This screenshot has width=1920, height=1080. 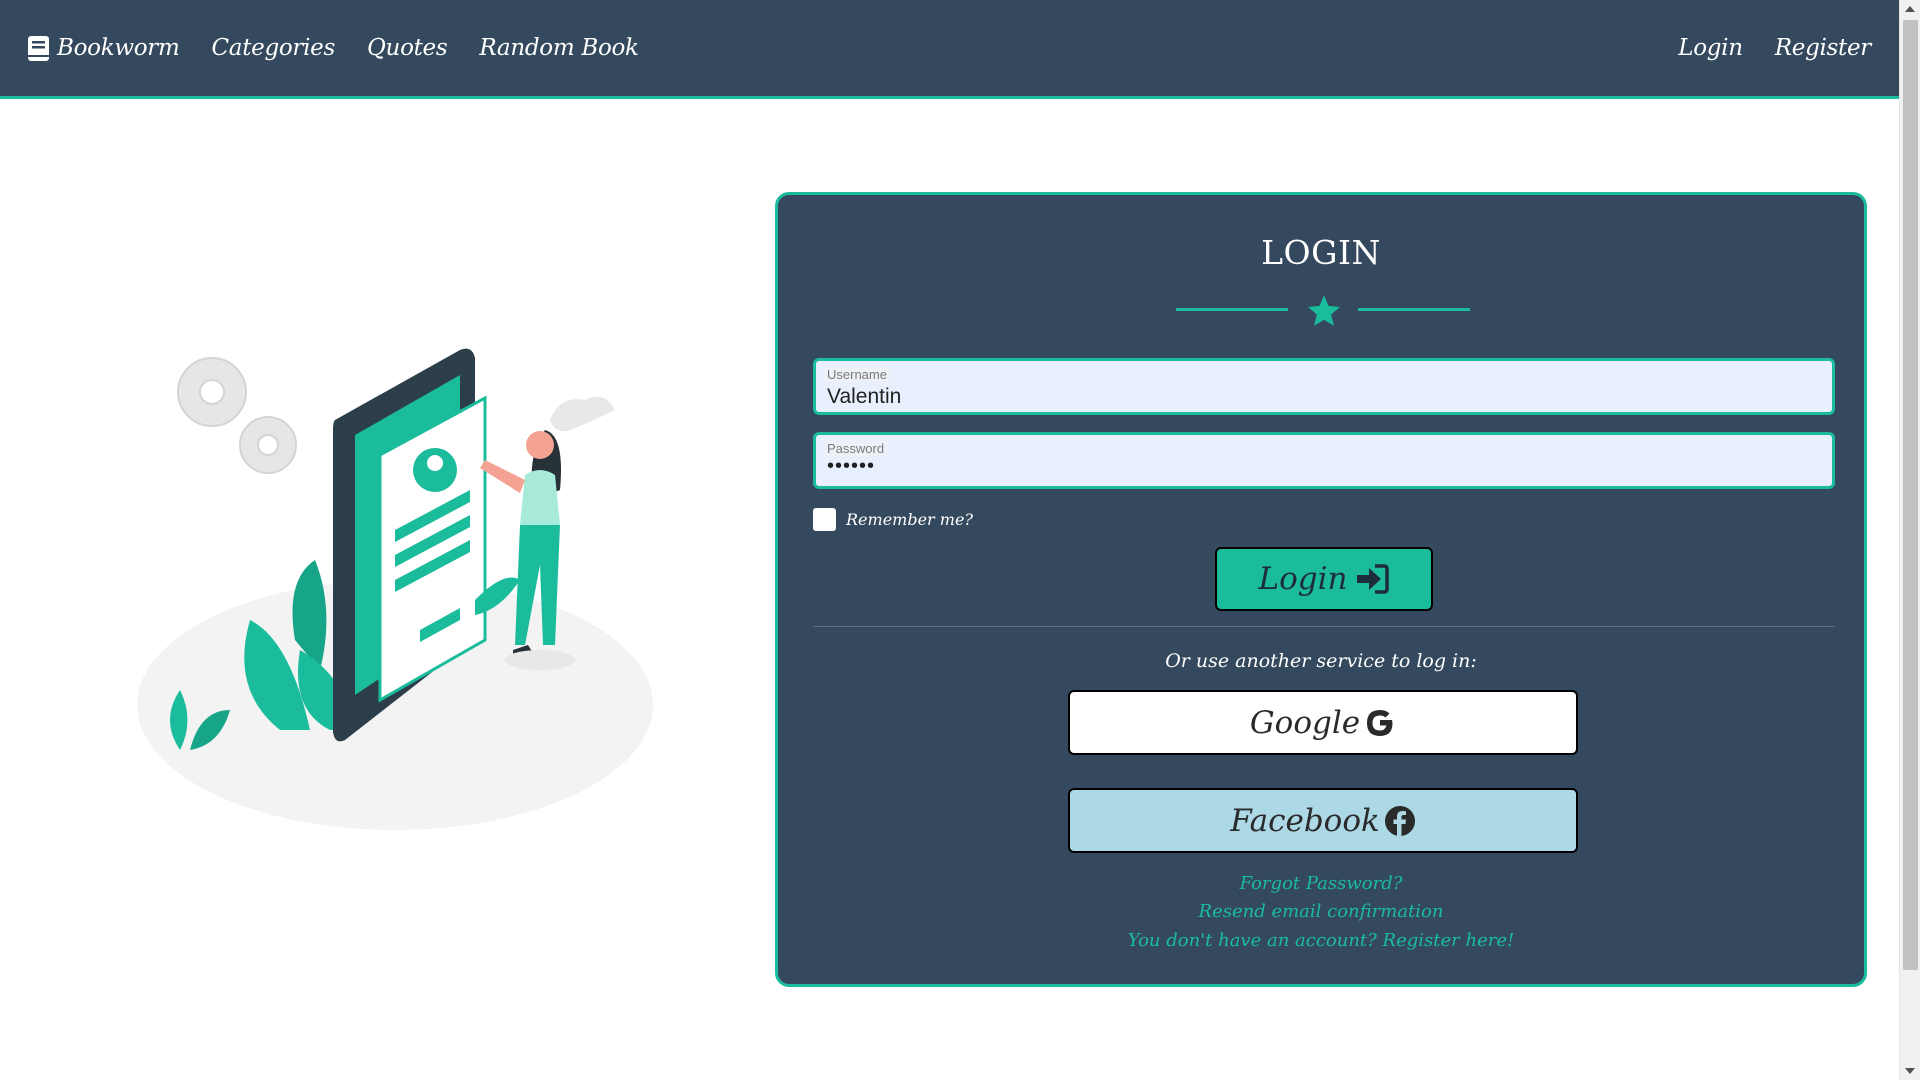 I want to click on nav-left: Bookworm Categories Quotes Random Book, so click(x=349, y=48).